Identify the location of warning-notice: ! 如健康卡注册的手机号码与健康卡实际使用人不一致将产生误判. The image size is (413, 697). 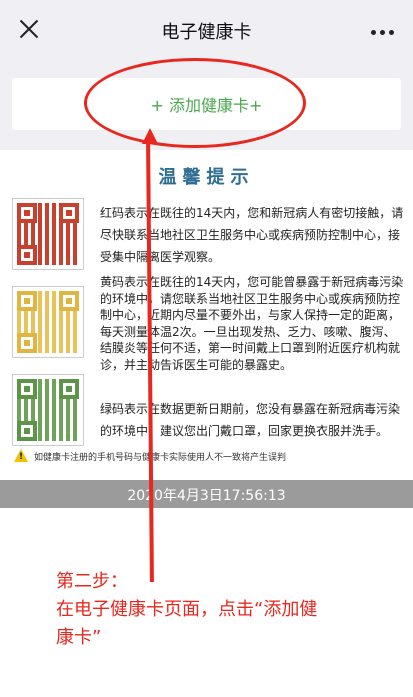
(209, 457).